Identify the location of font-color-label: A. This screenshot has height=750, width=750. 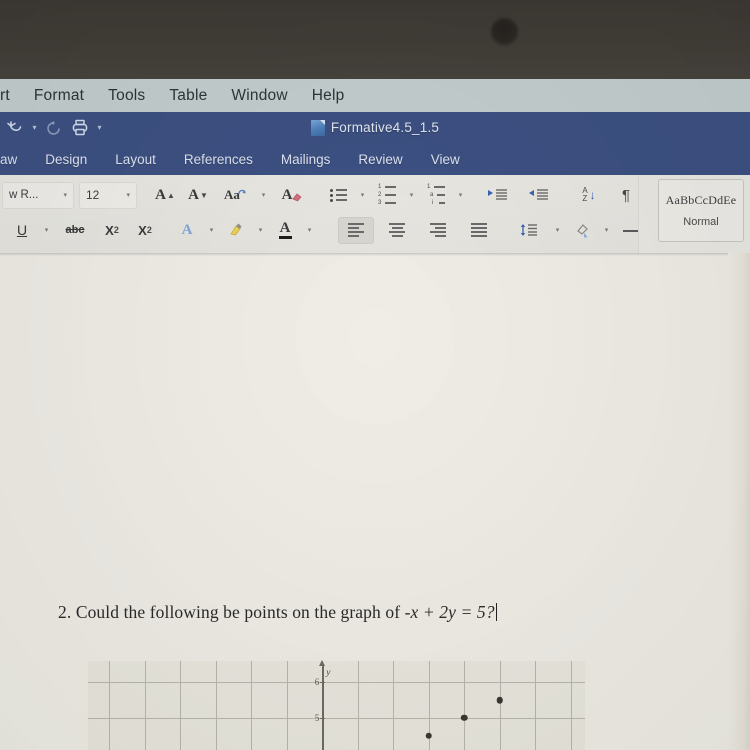
(285, 227).